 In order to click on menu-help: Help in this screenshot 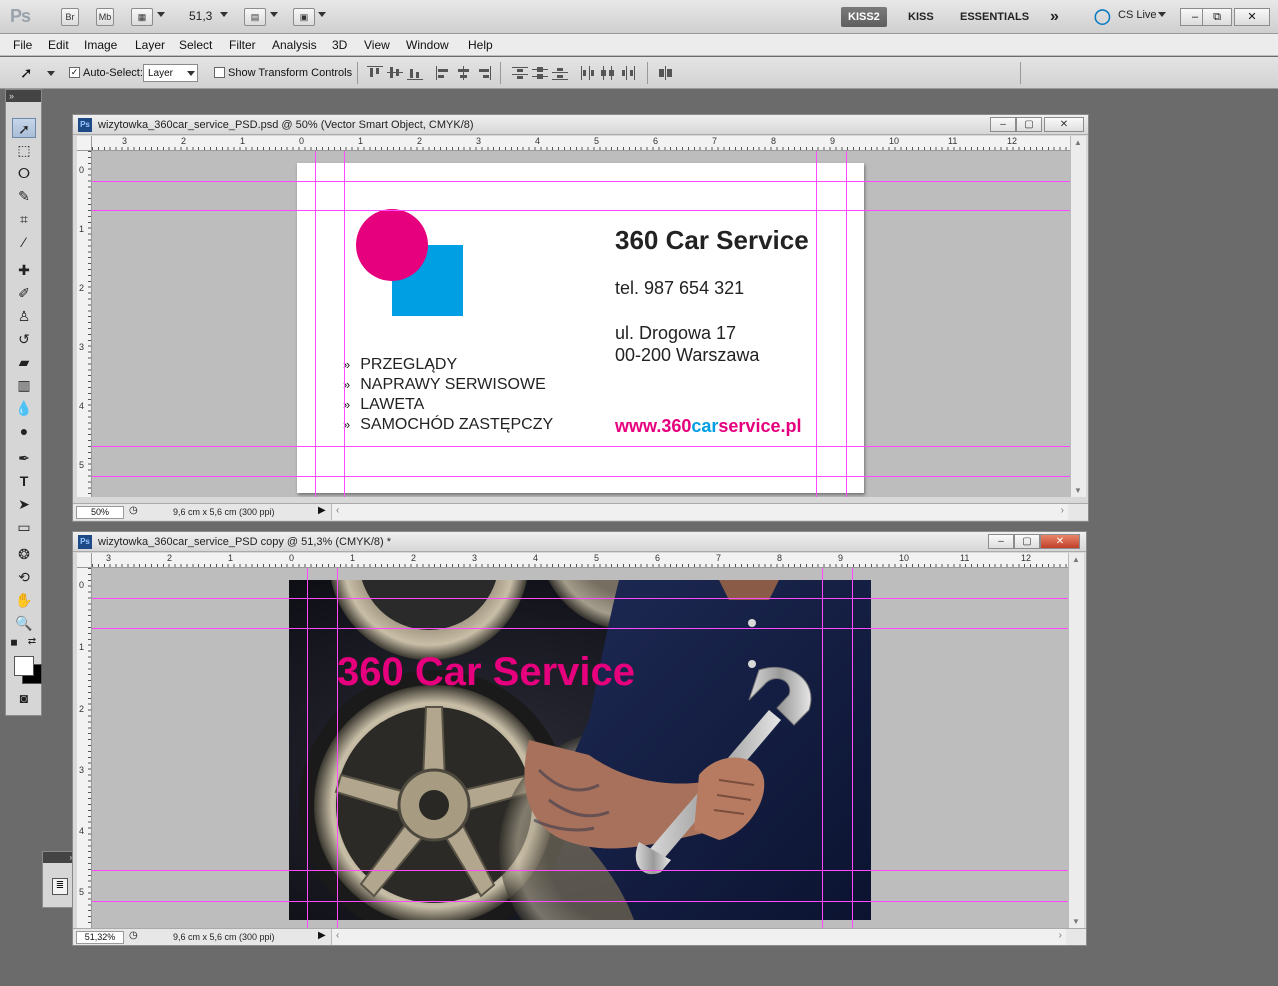, I will do `click(480, 45)`.